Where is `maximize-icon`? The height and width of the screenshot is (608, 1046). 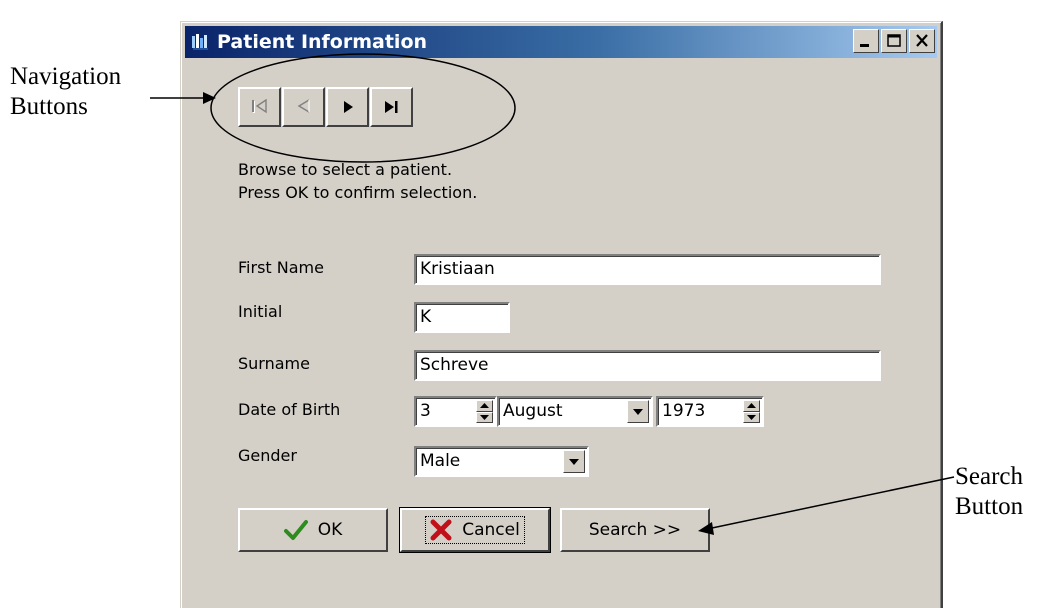 maximize-icon is located at coordinates (894, 40).